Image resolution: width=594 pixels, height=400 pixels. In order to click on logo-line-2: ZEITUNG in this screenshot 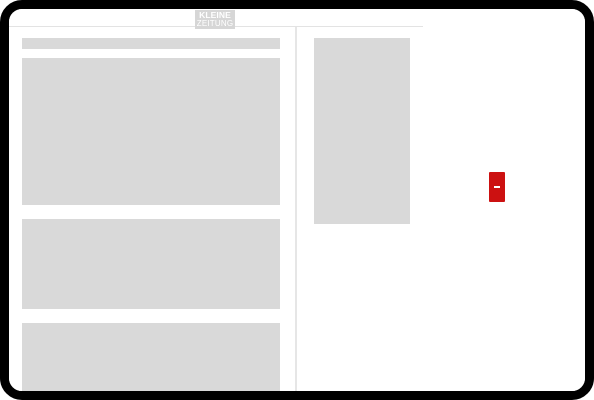, I will do `click(215, 23)`.